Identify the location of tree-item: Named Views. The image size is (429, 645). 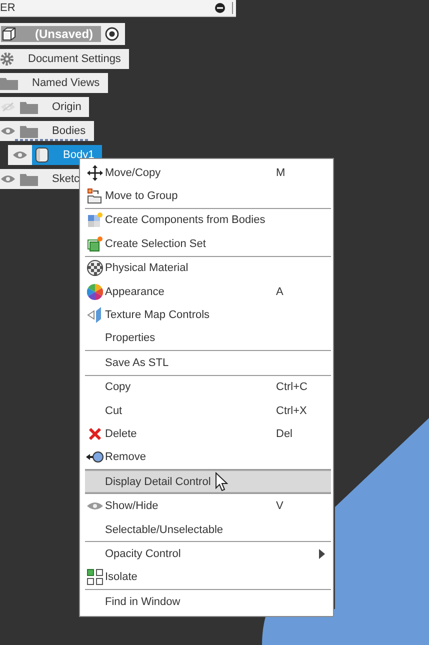
(54, 83).